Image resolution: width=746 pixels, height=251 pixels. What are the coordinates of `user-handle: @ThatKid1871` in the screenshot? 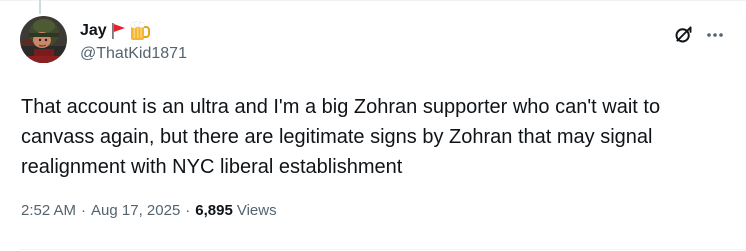 It's located at (133, 54).